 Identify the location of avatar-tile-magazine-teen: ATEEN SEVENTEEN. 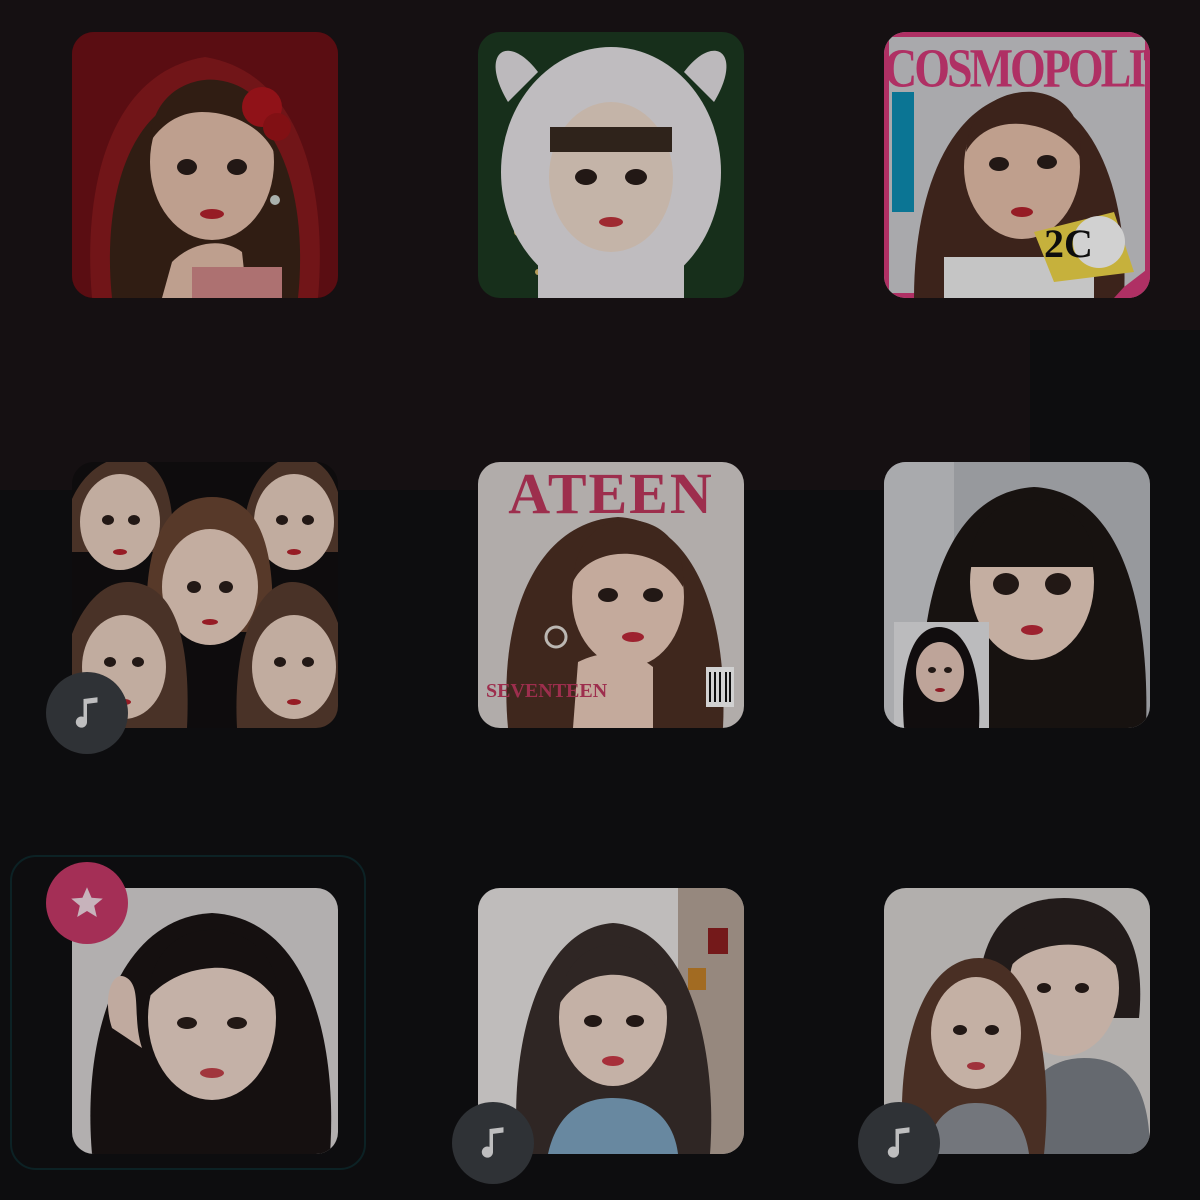
(611, 595).